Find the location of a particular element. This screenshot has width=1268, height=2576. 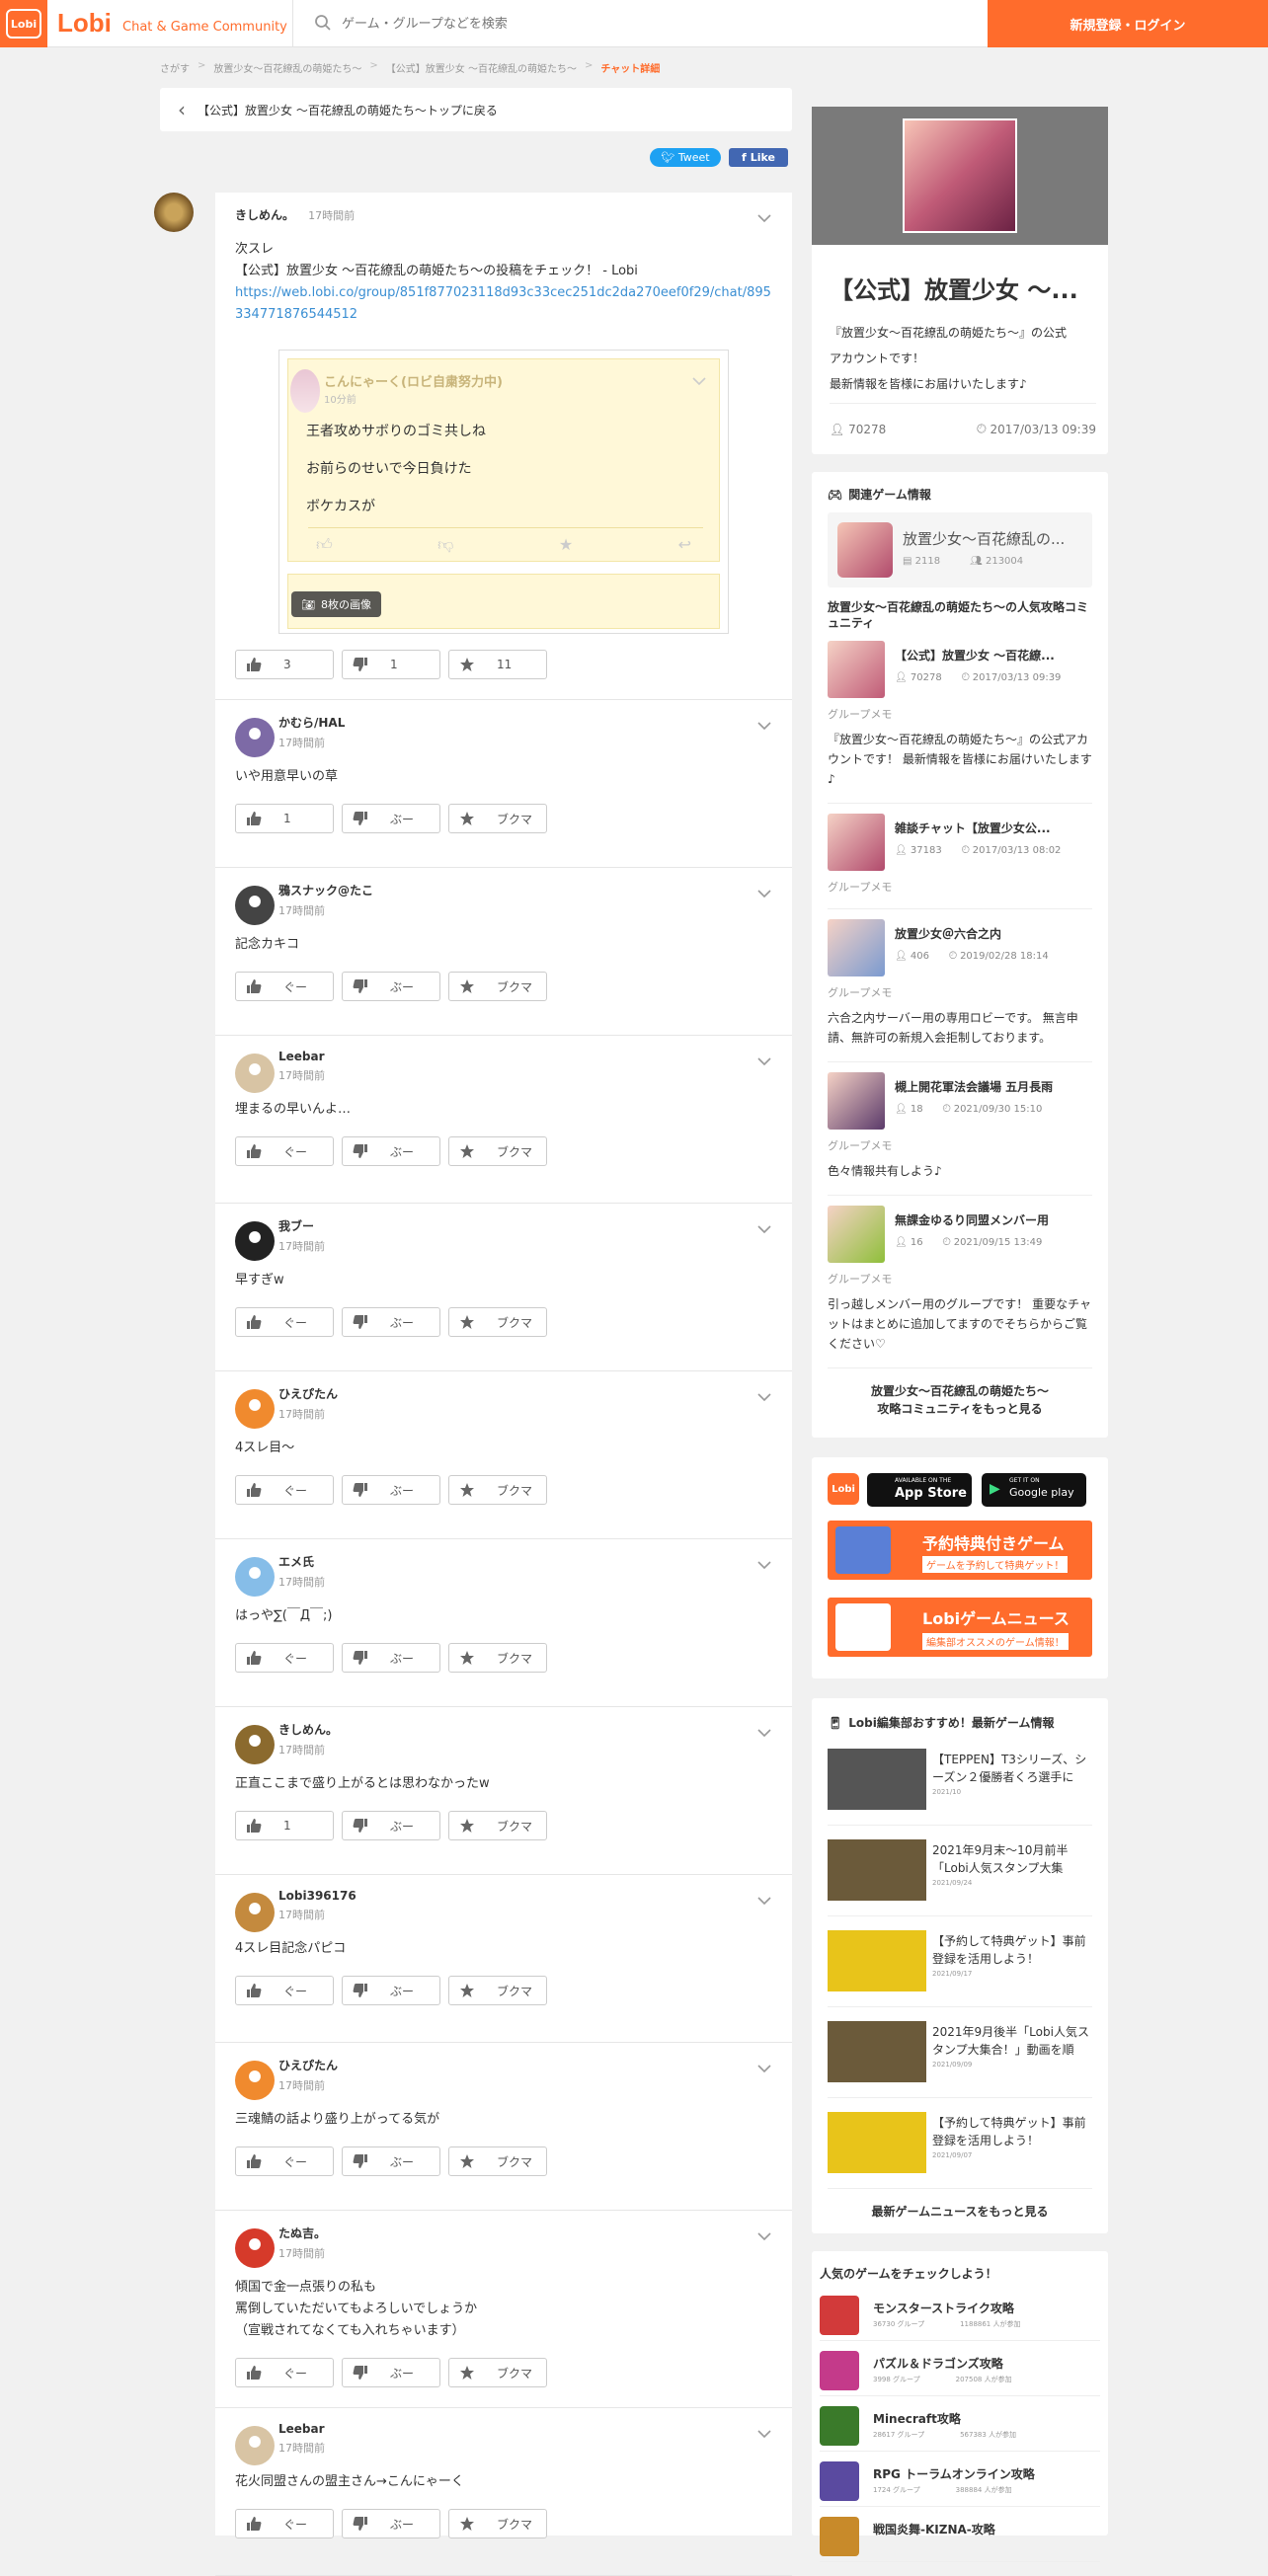

group-icon is located at coordinates (960, 175).